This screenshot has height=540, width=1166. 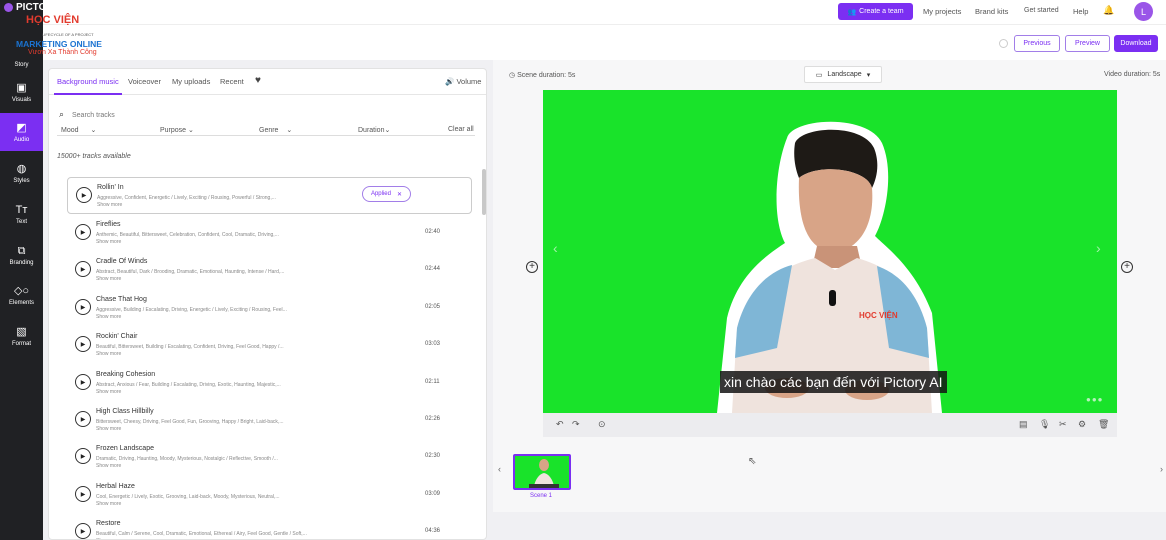 I want to click on record-icon: ⊙, so click(x=602, y=424).